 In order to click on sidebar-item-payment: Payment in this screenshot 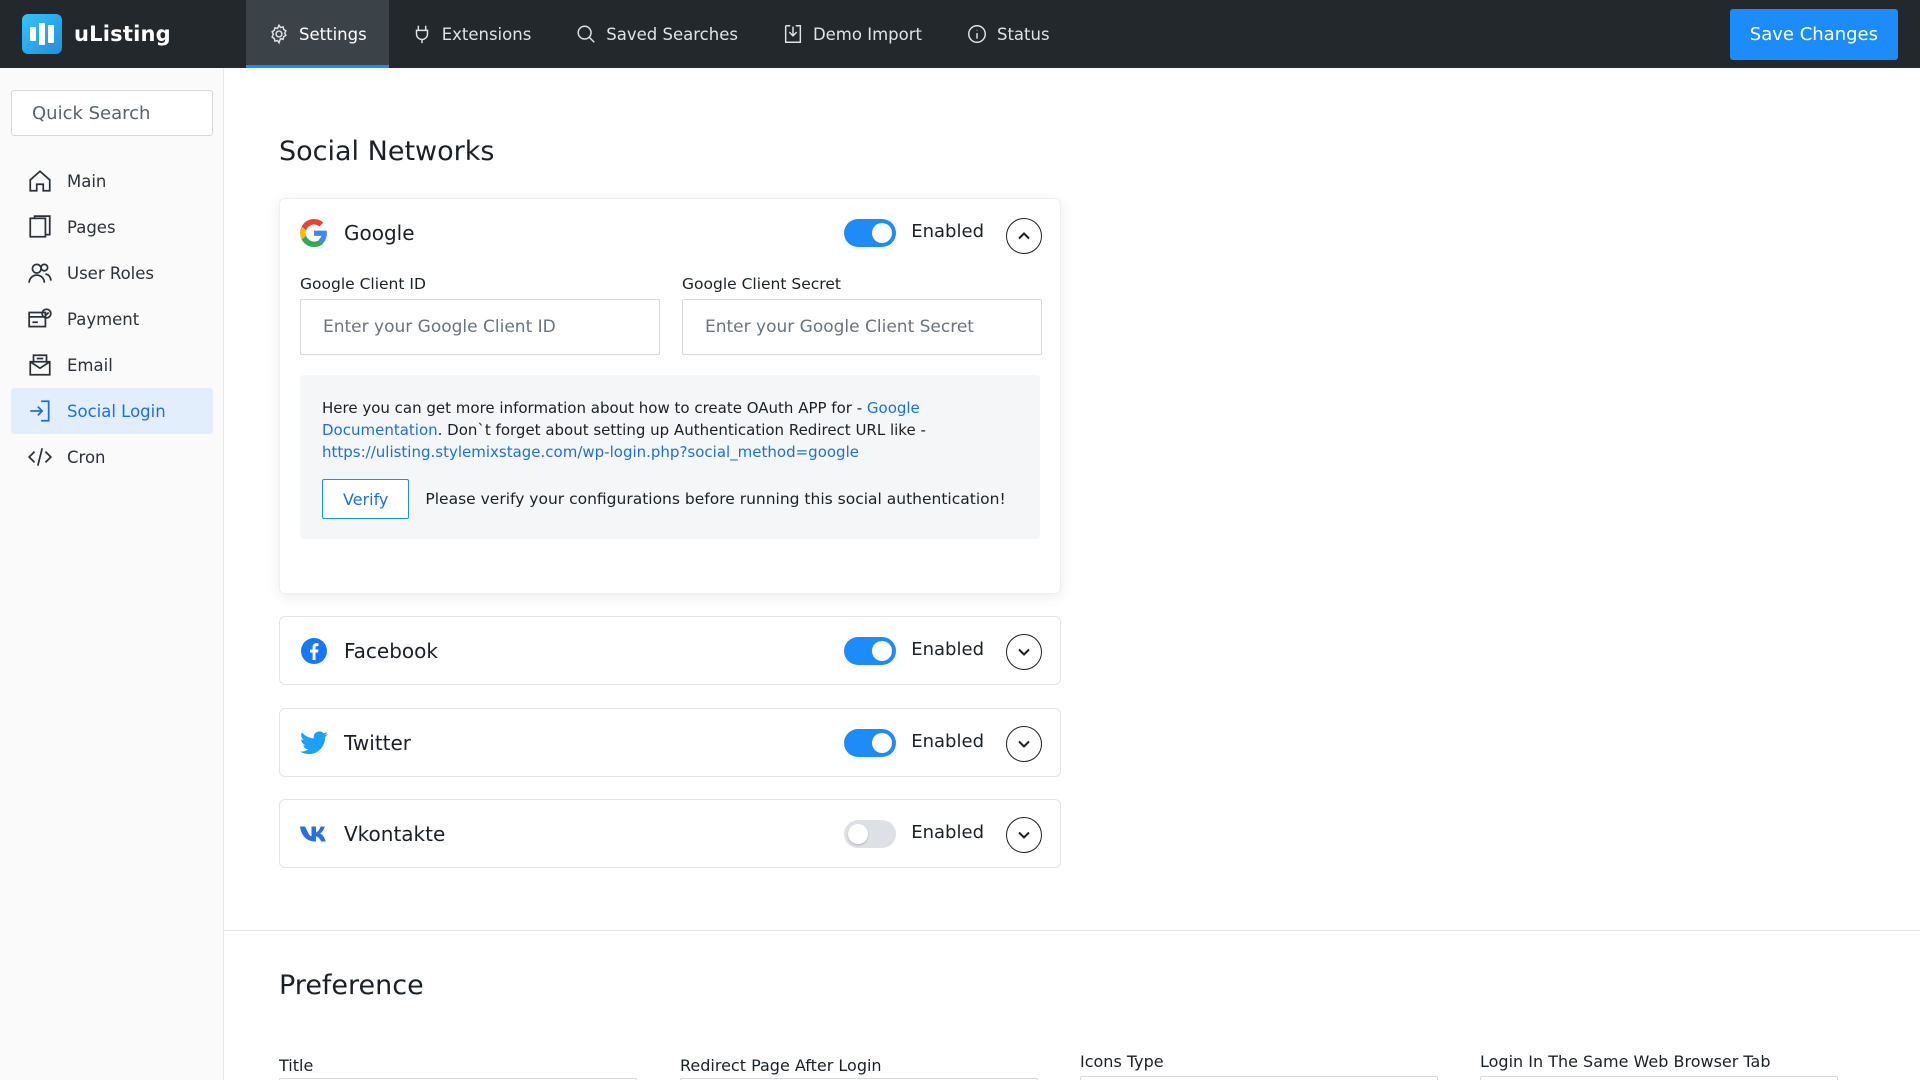, I will do `click(112, 319)`.